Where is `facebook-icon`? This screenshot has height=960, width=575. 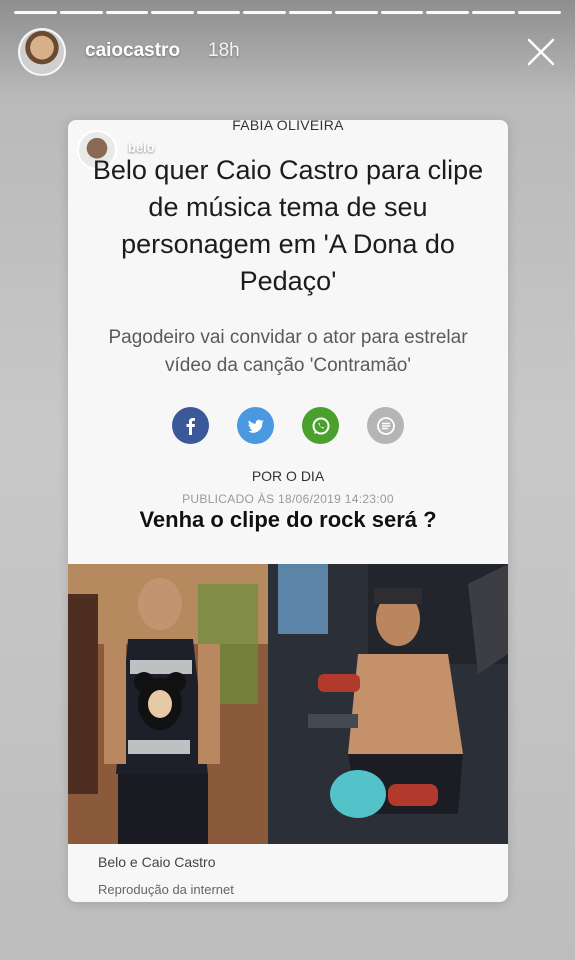
facebook-icon is located at coordinates (190, 426).